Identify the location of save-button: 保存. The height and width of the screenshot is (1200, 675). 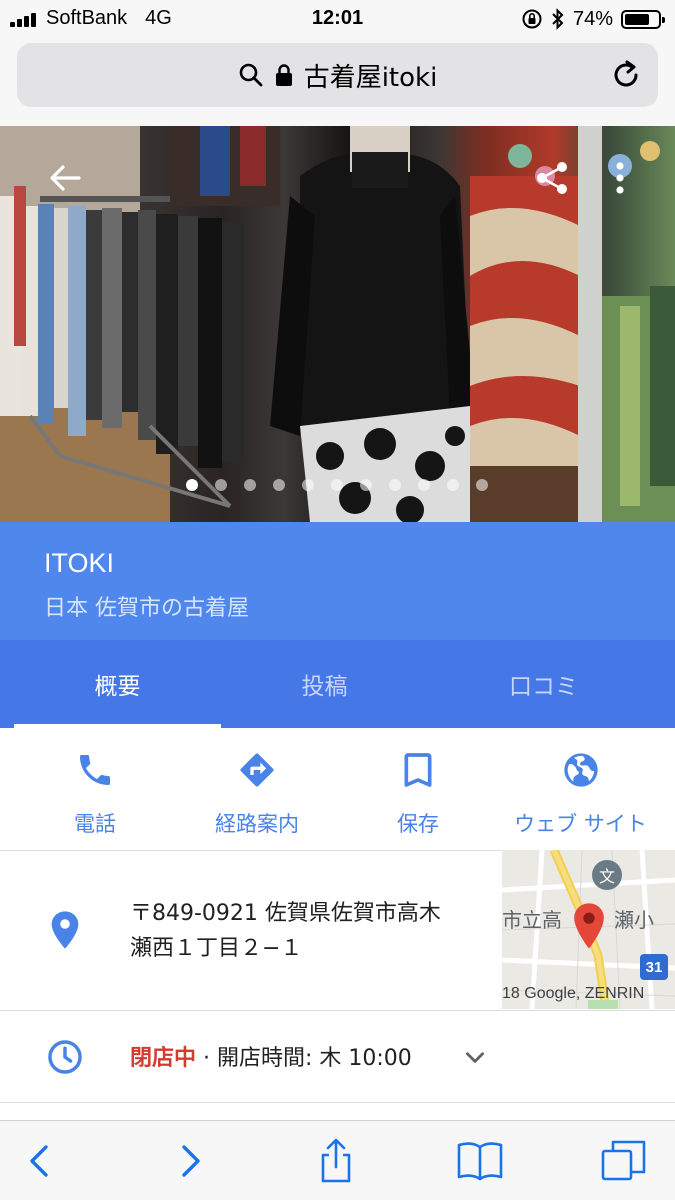
(418, 789).